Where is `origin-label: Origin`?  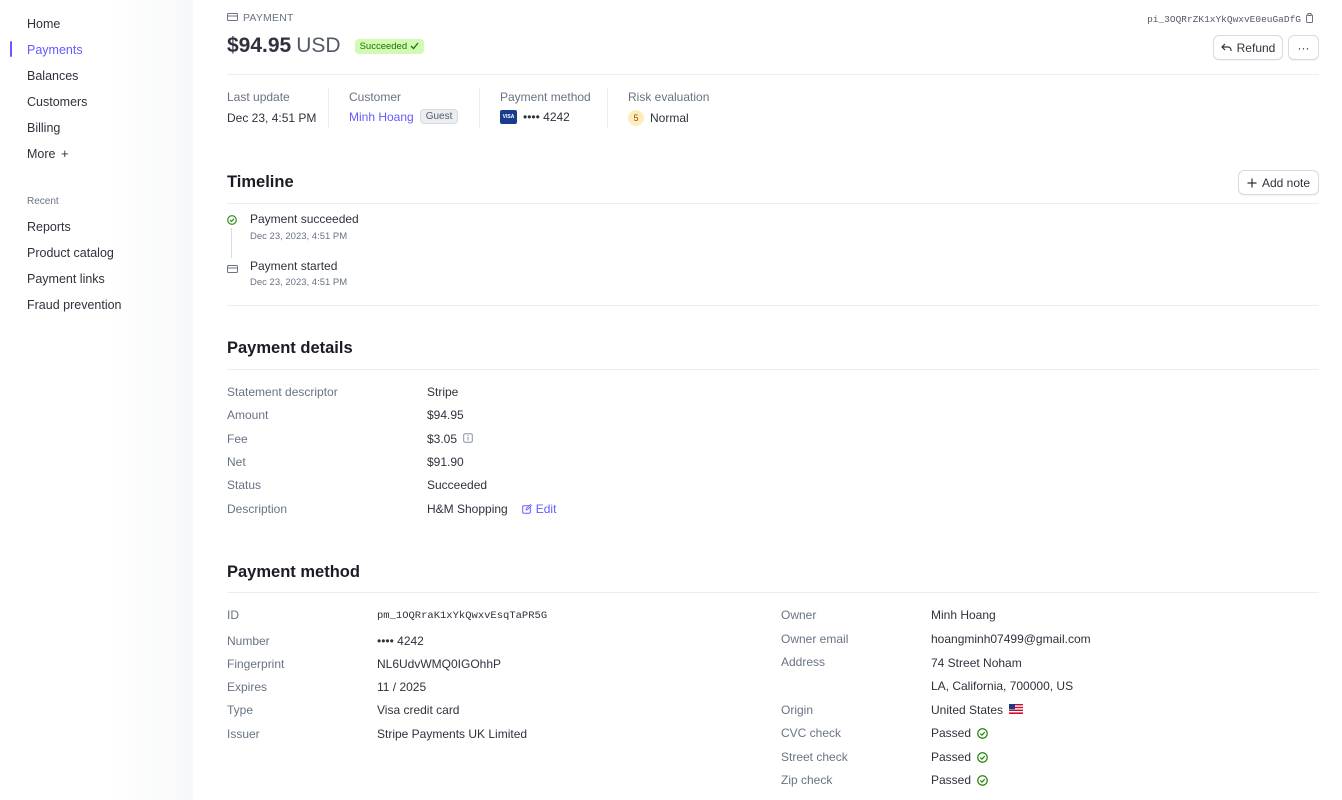
origin-label: Origin is located at coordinates (797, 710).